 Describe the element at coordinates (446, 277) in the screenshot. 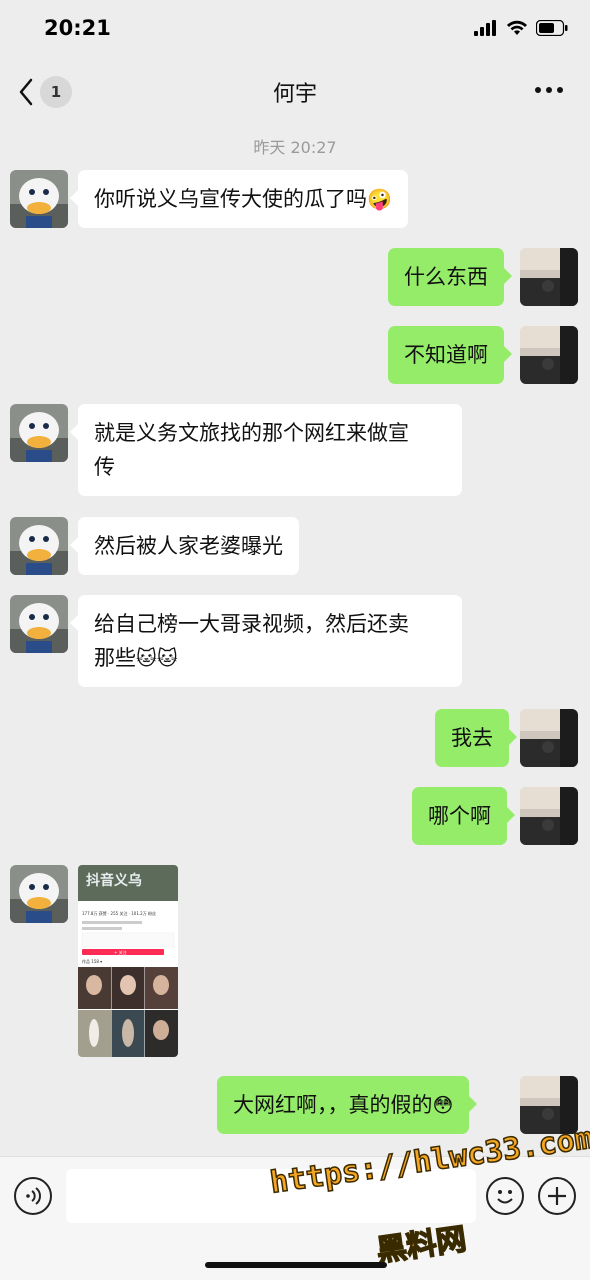

I see `message-text: 什么东西` at that location.